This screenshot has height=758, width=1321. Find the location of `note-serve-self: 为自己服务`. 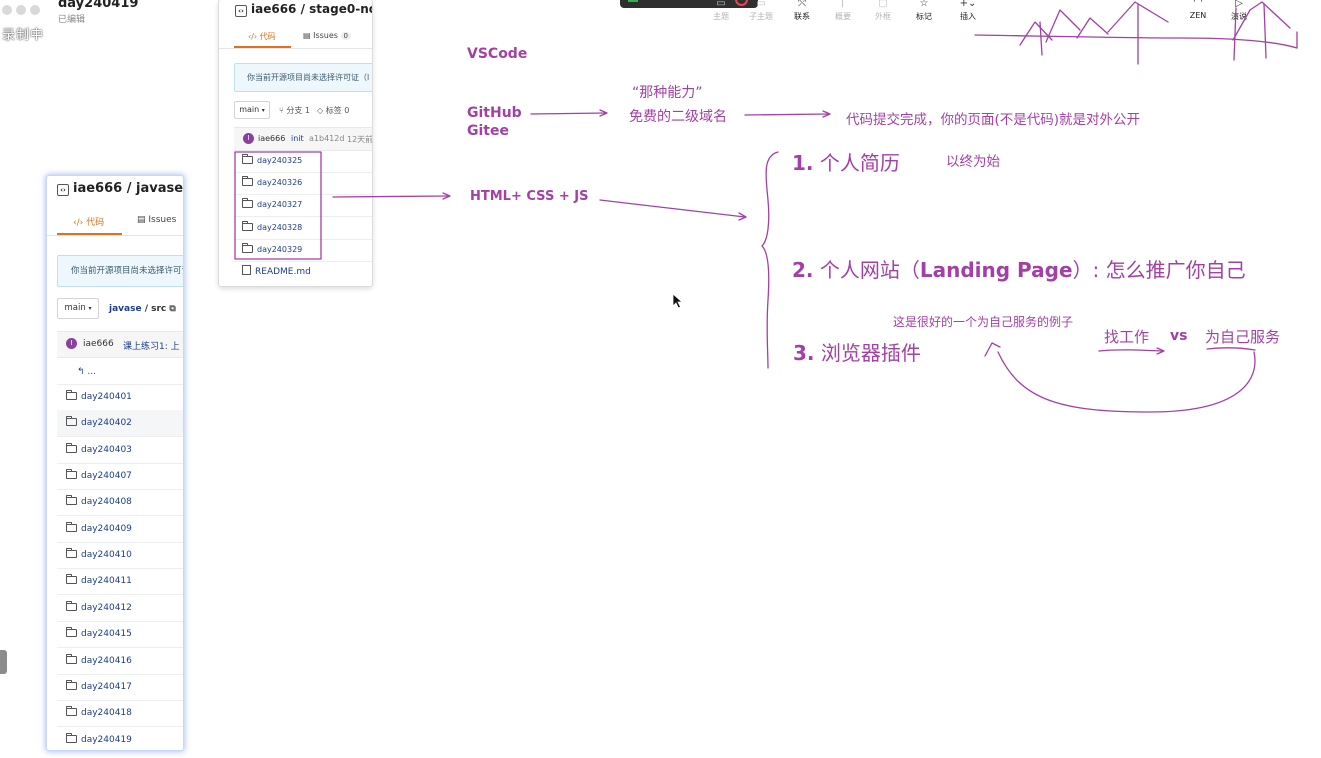

note-serve-self: 为自己服务 is located at coordinates (1243, 337).